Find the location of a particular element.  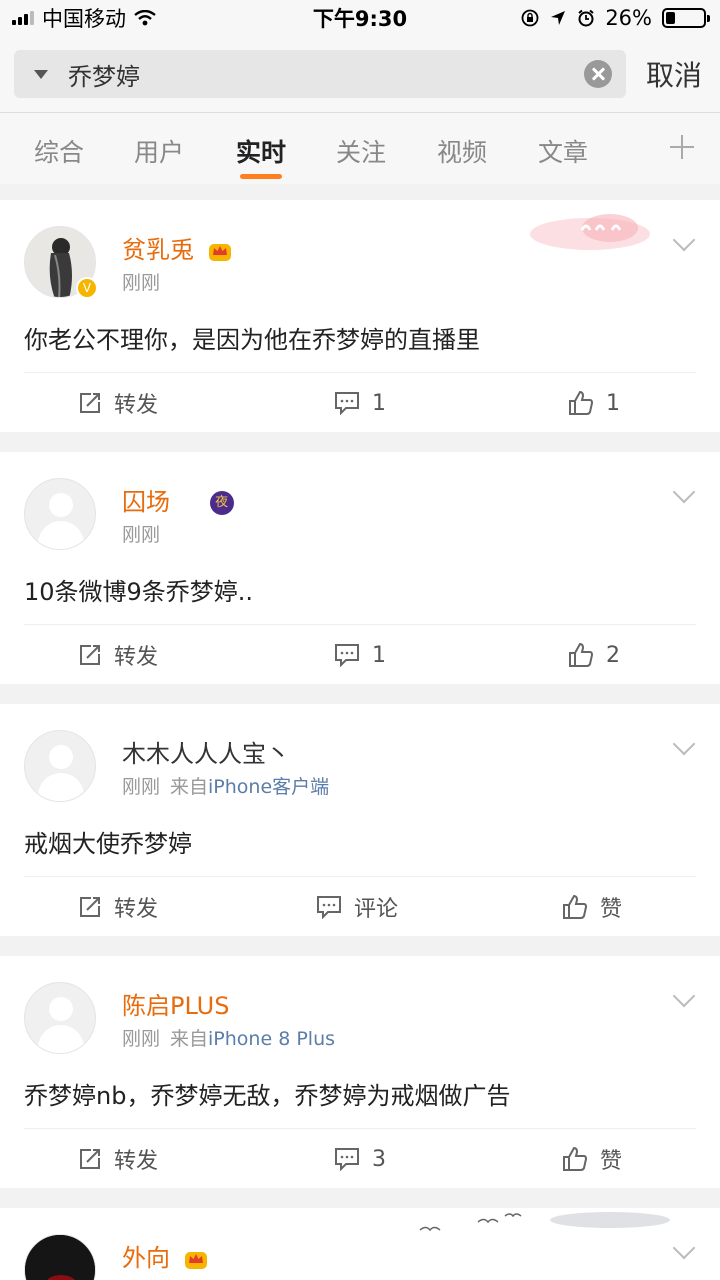

post-actions: 转发 1 1 is located at coordinates (360, 402).